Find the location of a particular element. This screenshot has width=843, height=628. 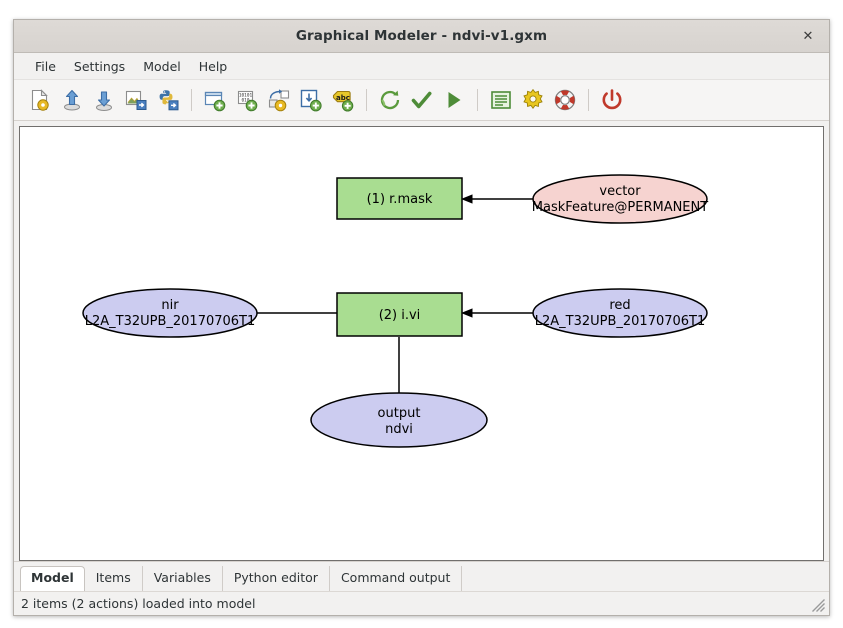

node-i-vi: (2) i.vi is located at coordinates (399, 314).